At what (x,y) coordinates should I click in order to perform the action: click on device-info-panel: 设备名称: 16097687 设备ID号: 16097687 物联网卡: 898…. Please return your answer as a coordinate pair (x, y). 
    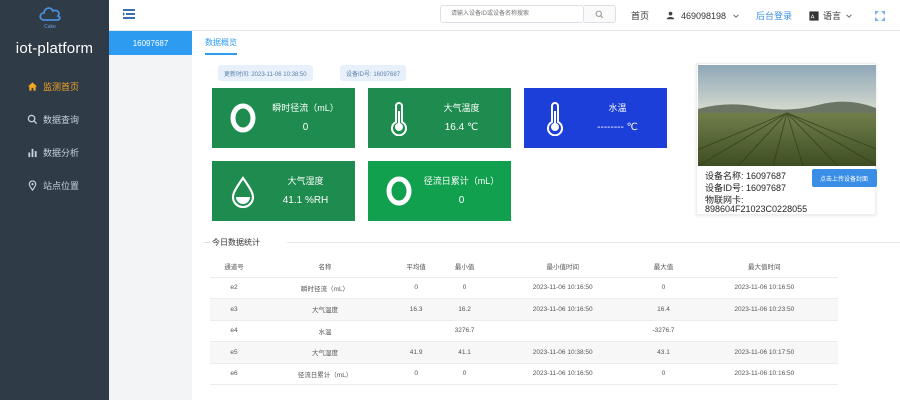
    Looking at the image, I should click on (786, 139).